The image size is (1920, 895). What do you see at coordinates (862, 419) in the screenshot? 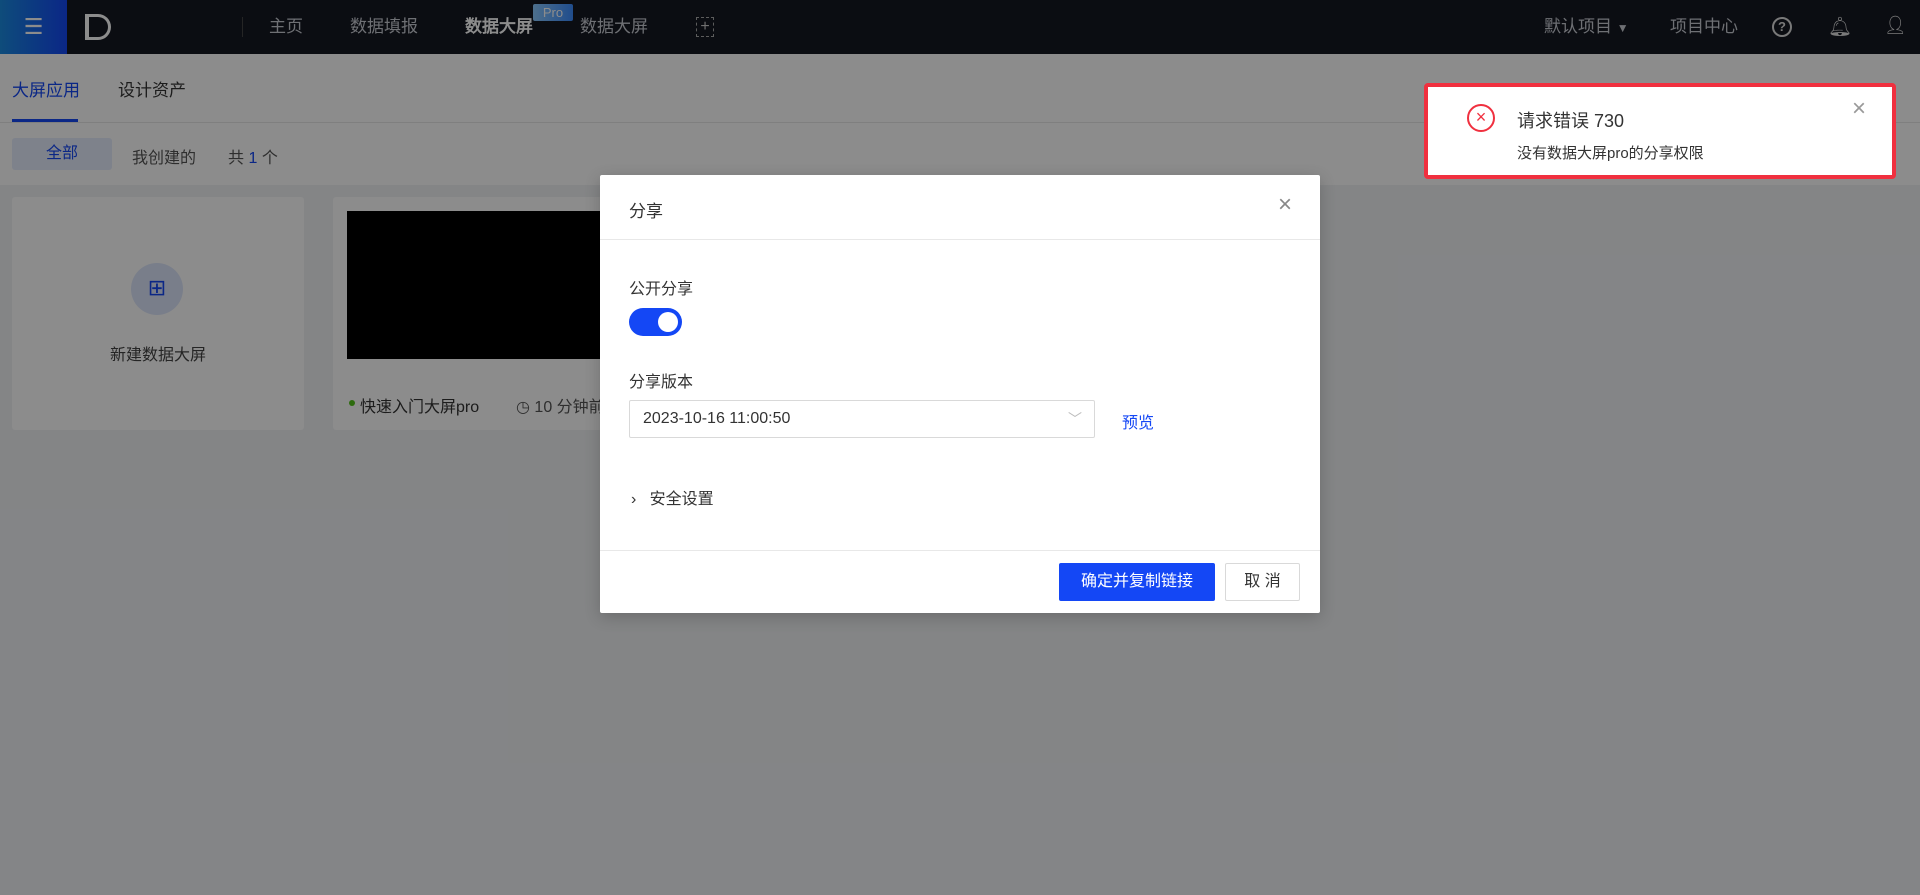
I see `share-version-select: 2023-10-16 11:00:50 ﹀` at bounding box center [862, 419].